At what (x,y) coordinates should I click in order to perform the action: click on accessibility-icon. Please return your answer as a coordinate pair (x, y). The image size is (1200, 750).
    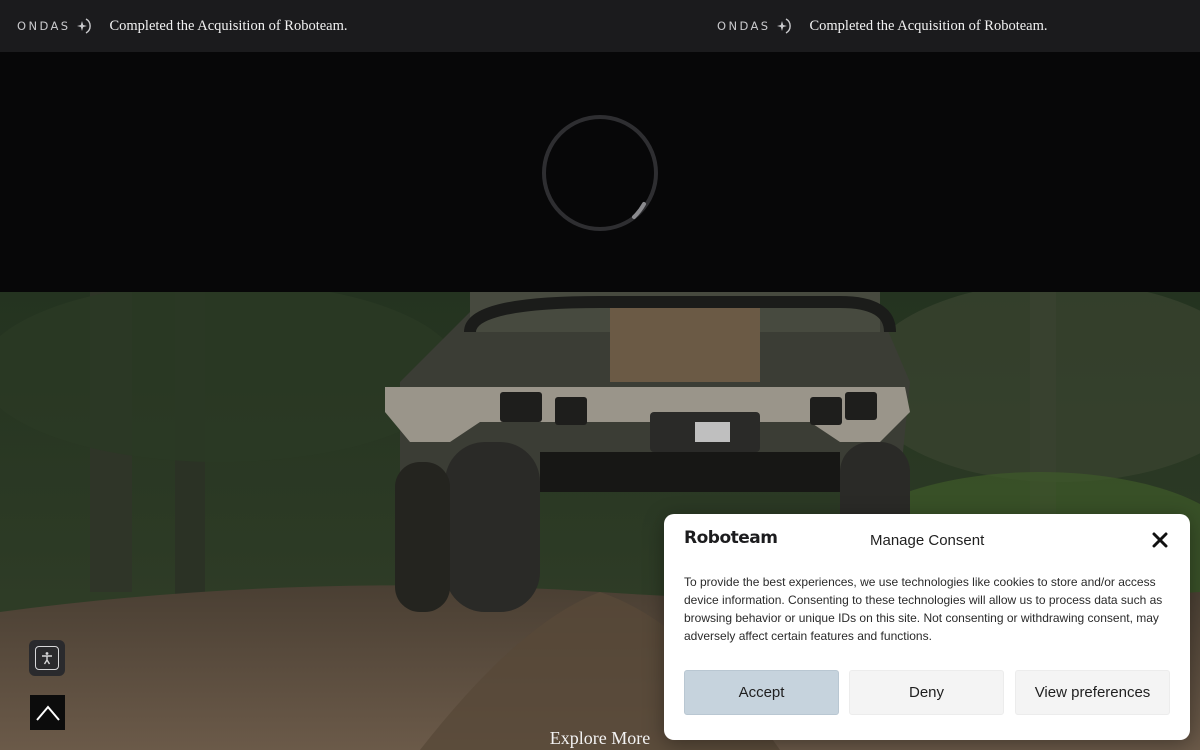
    Looking at the image, I should click on (47, 658).